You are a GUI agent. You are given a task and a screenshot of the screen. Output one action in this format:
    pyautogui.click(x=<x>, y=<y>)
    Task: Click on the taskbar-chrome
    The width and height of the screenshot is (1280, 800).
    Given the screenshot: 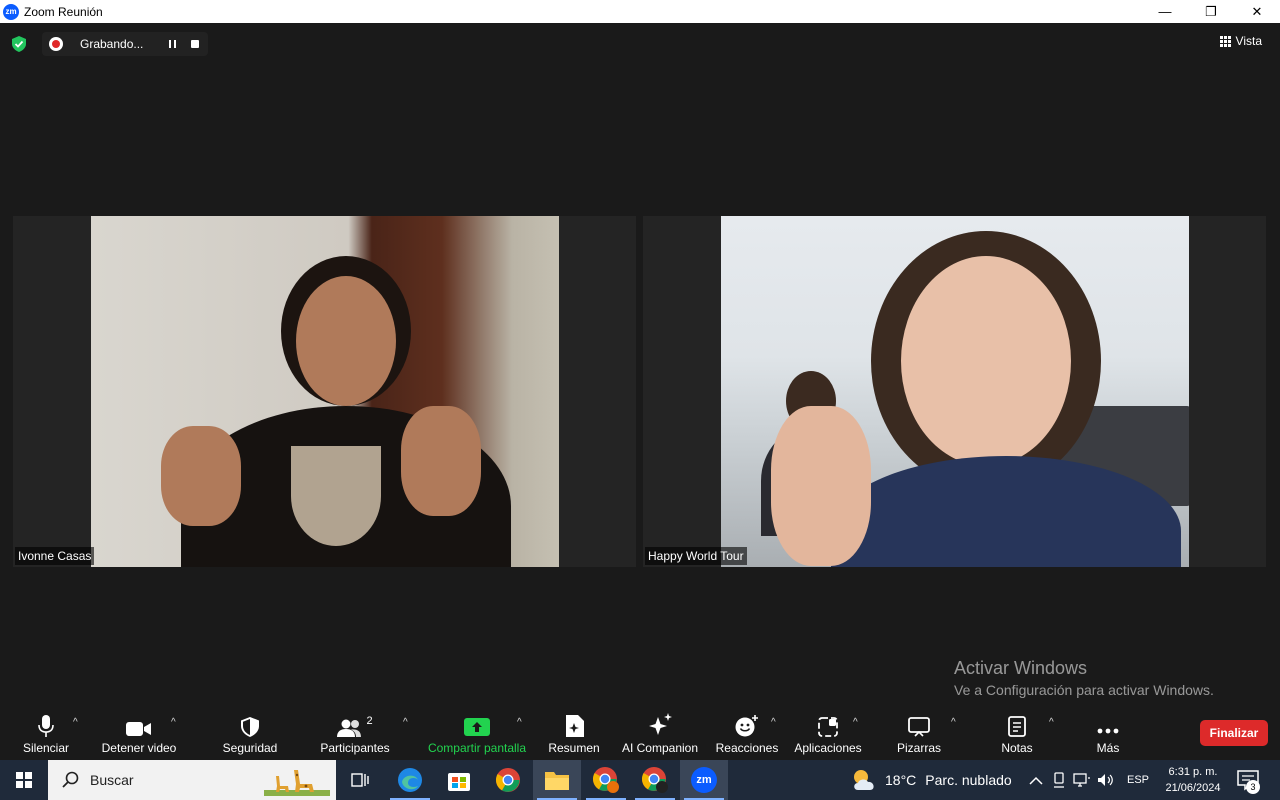 What is the action you would take?
    pyautogui.click(x=508, y=780)
    